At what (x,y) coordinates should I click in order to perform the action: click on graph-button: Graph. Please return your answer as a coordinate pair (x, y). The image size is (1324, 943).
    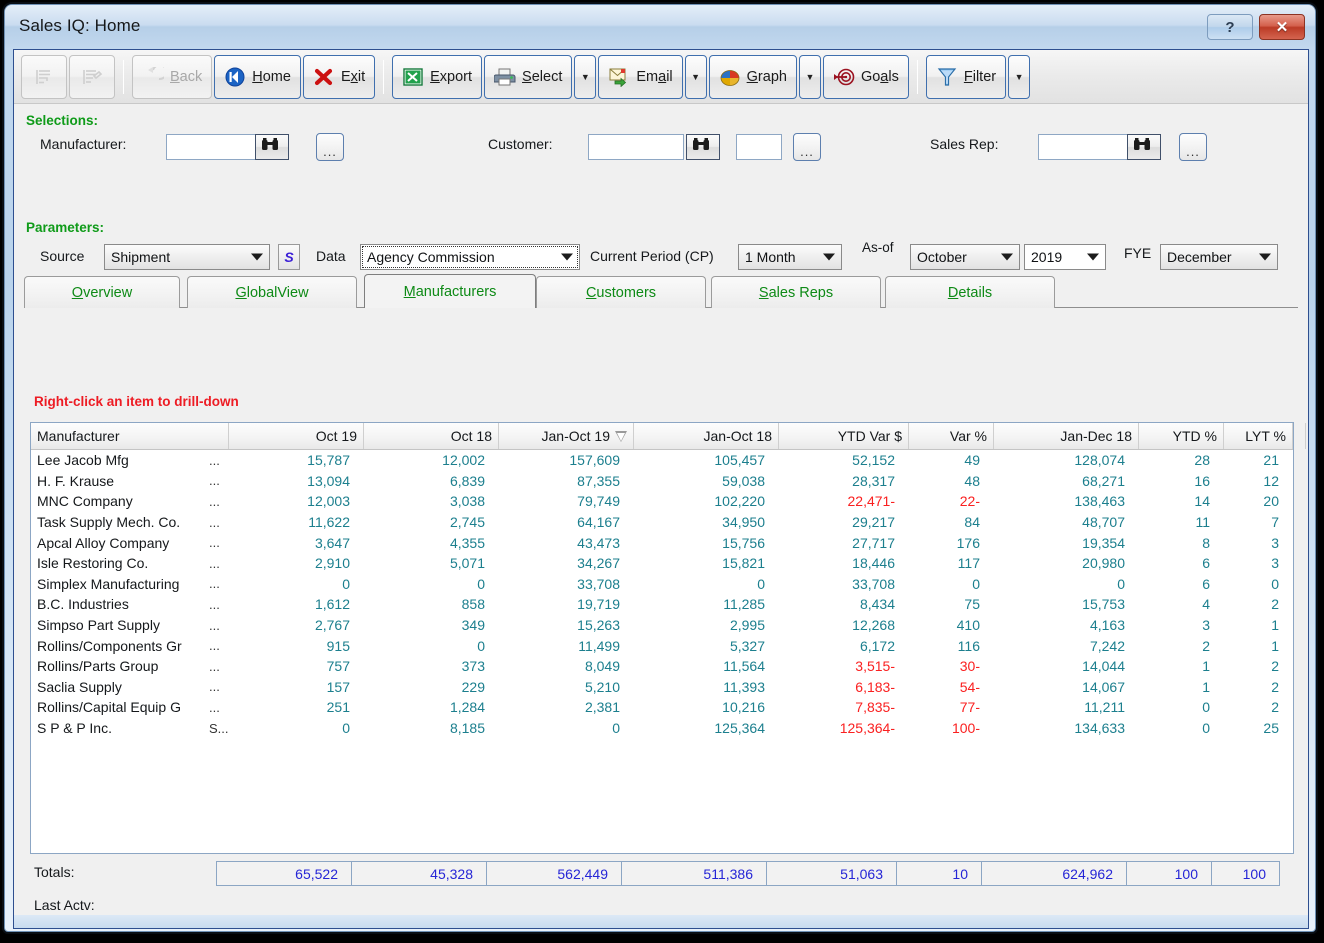
    Looking at the image, I should click on (752, 76).